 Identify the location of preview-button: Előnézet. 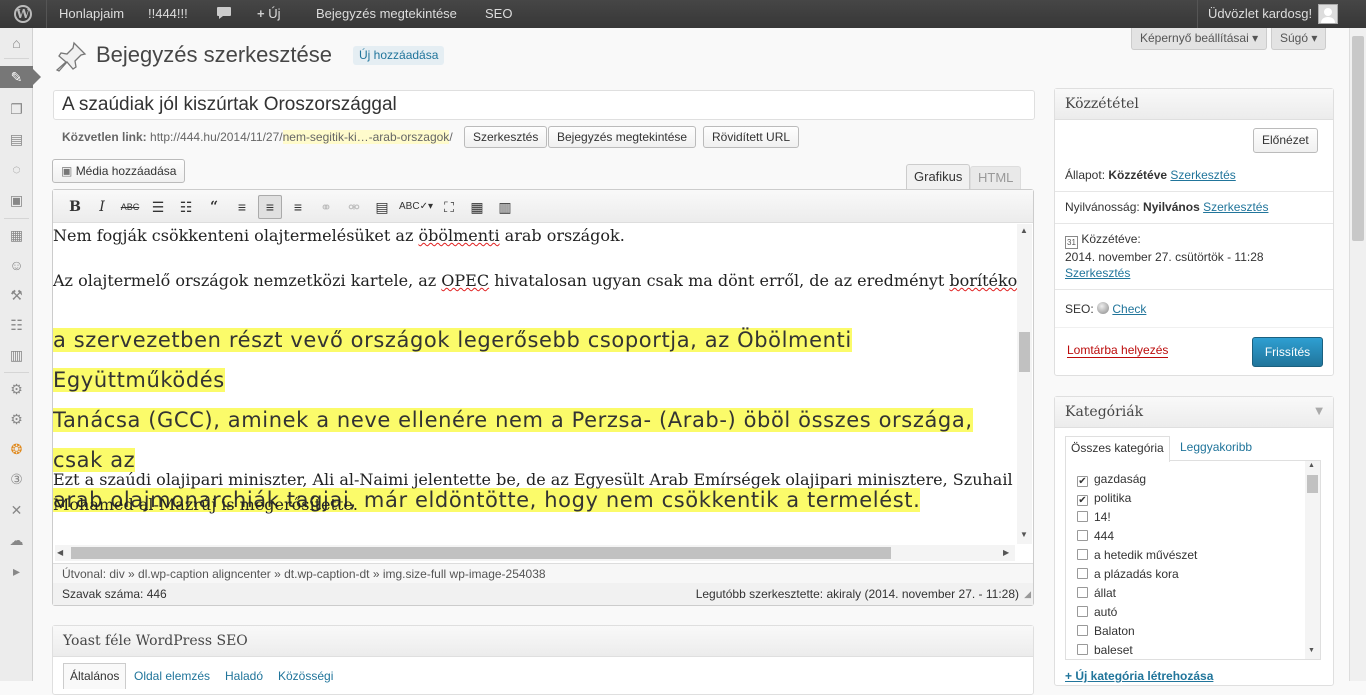
(1285, 140).